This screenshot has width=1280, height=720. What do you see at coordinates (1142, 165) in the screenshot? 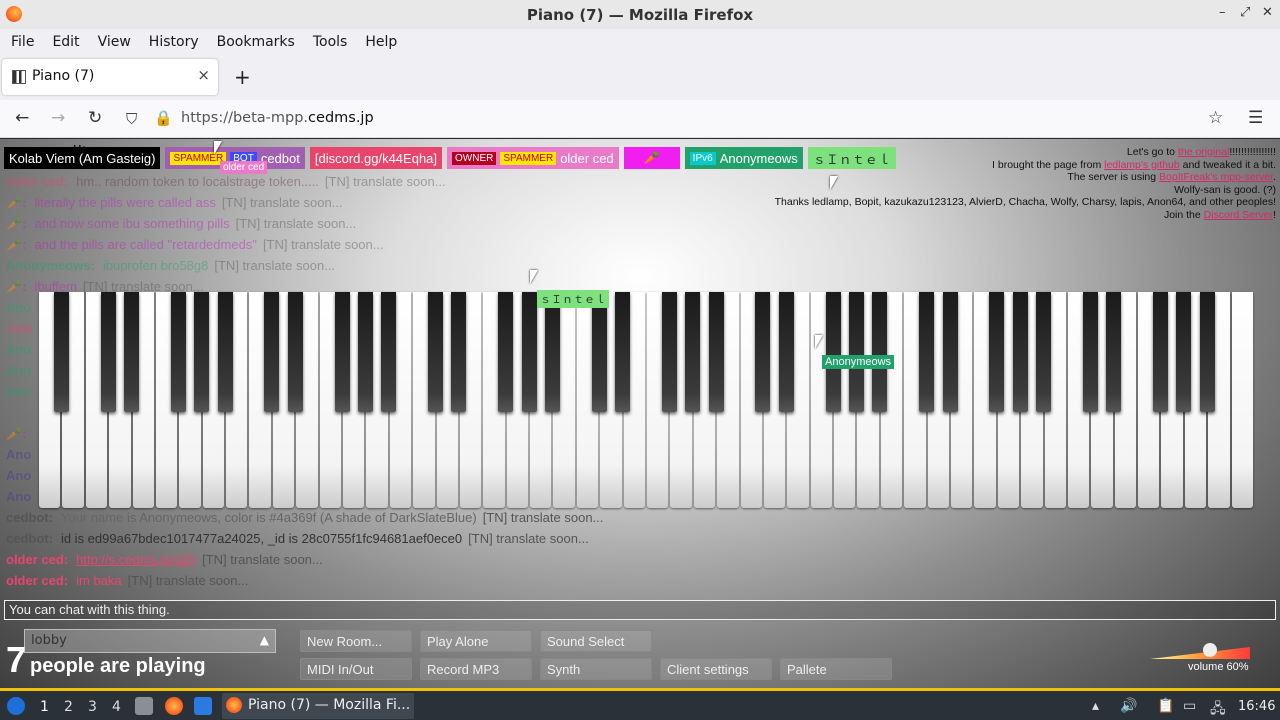
I see `github-link: ledlamp's github` at bounding box center [1142, 165].